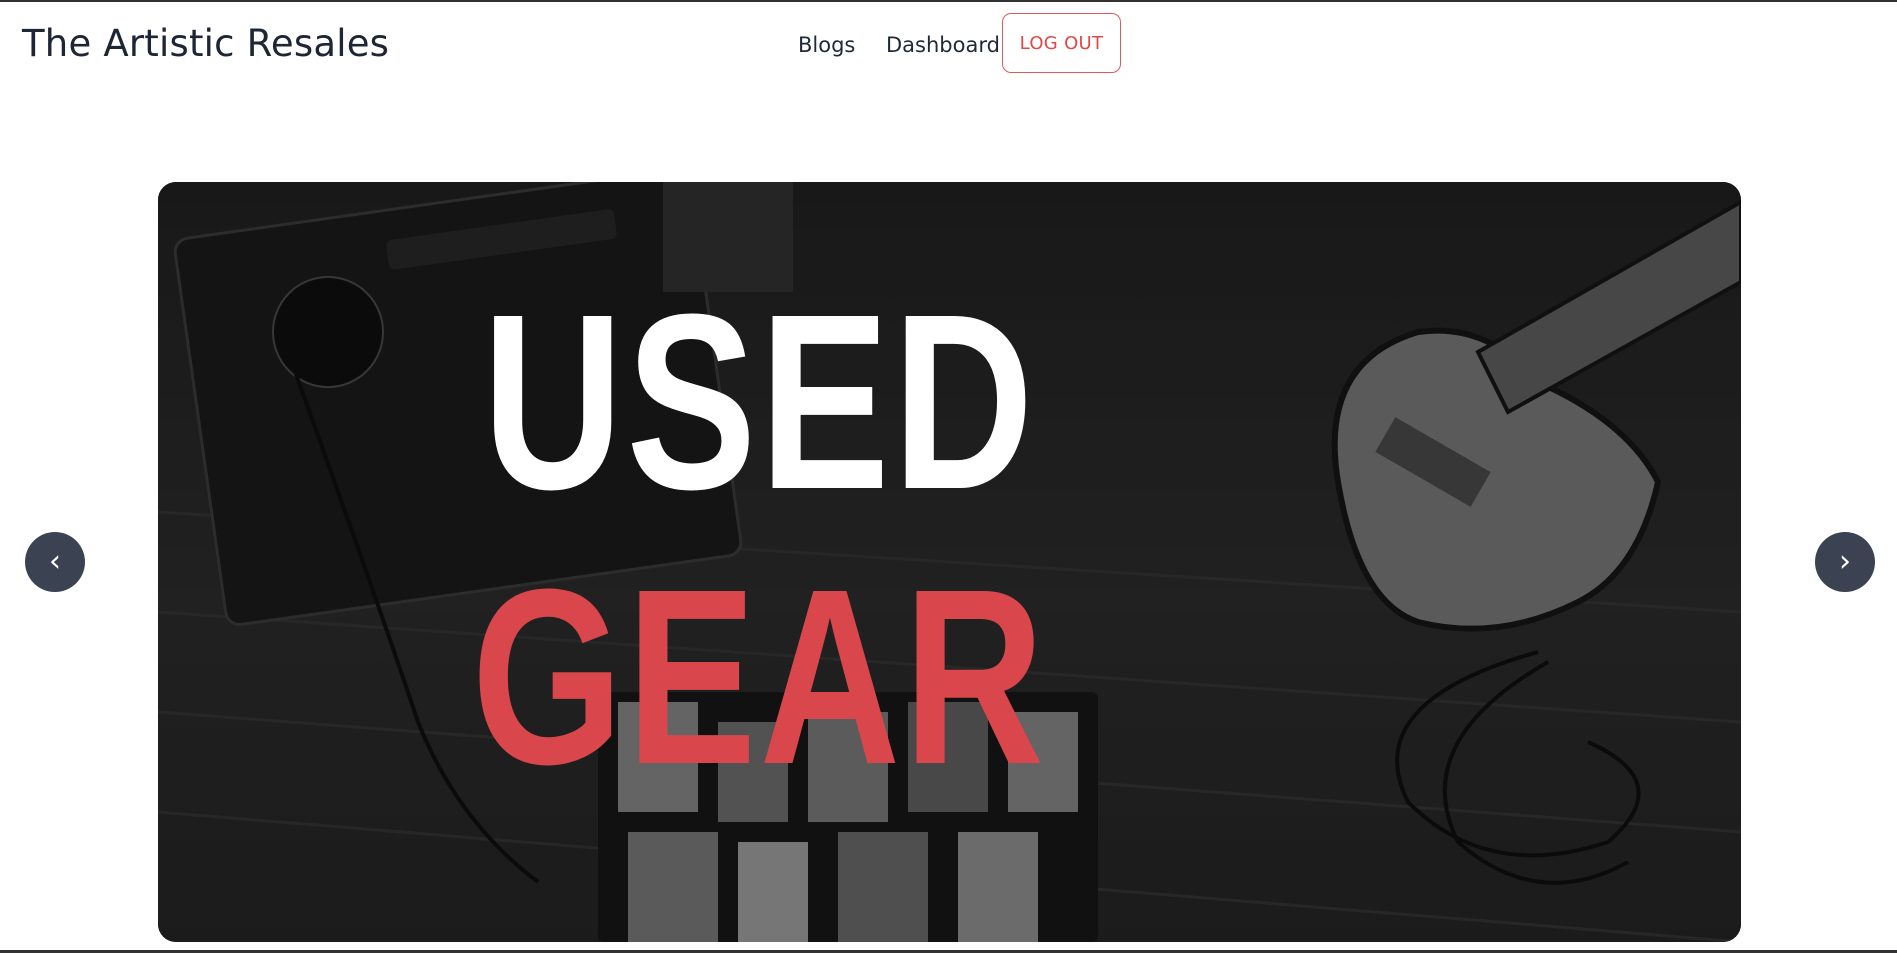  Describe the element at coordinates (826, 45) in the screenshot. I see `nav-link-blogs: Blogs` at that location.